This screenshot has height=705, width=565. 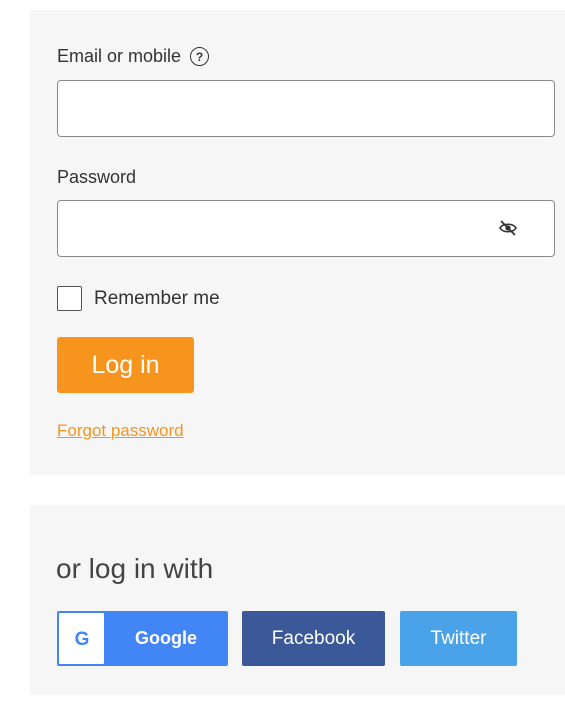 What do you see at coordinates (200, 56) in the screenshot?
I see `help-circle-icon: ?` at bounding box center [200, 56].